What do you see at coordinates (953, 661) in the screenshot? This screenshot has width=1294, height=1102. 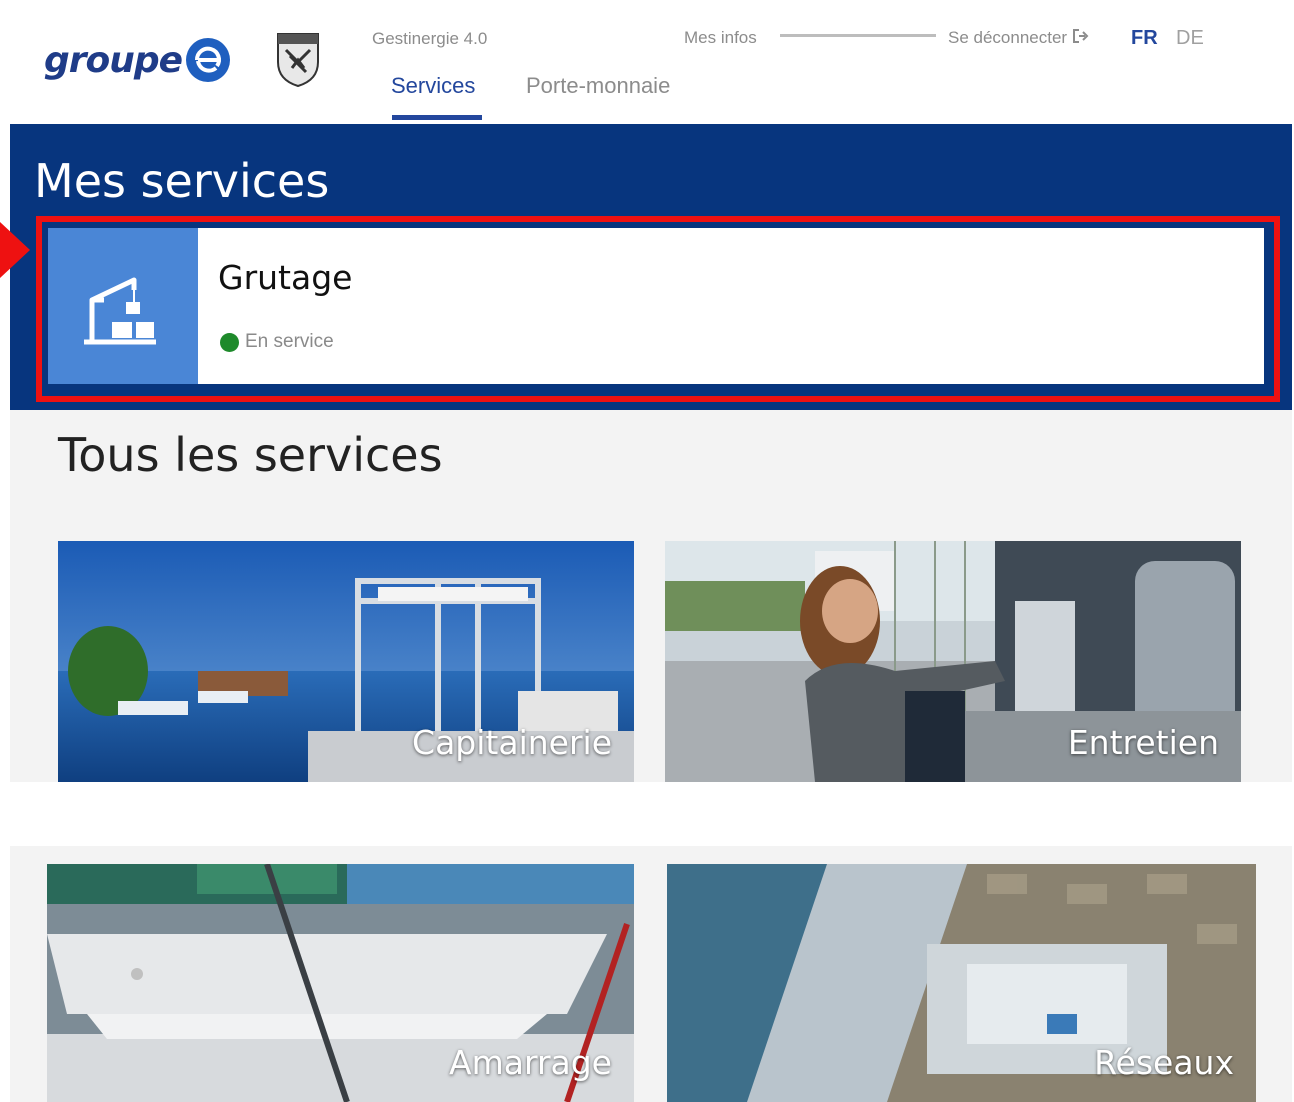 I see `service-tile-entretien: Entretien` at bounding box center [953, 661].